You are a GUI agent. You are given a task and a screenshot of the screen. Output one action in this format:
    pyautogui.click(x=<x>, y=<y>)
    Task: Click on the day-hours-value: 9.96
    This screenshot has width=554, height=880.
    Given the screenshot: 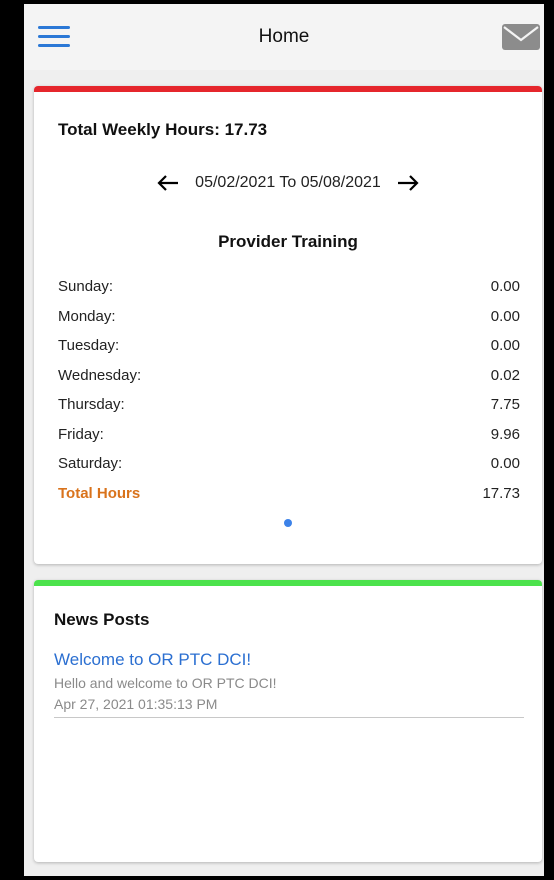 What is the action you would take?
    pyautogui.click(x=505, y=434)
    